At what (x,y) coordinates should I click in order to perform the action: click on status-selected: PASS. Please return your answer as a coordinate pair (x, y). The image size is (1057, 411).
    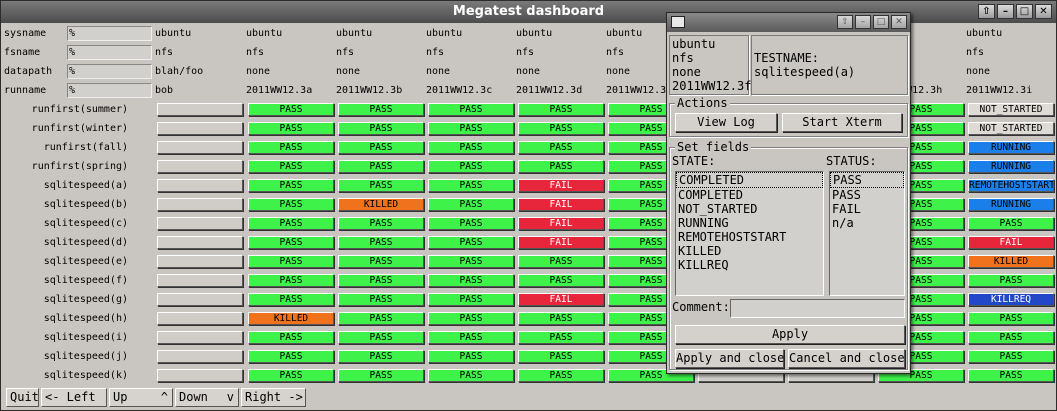
    Looking at the image, I should click on (867, 180).